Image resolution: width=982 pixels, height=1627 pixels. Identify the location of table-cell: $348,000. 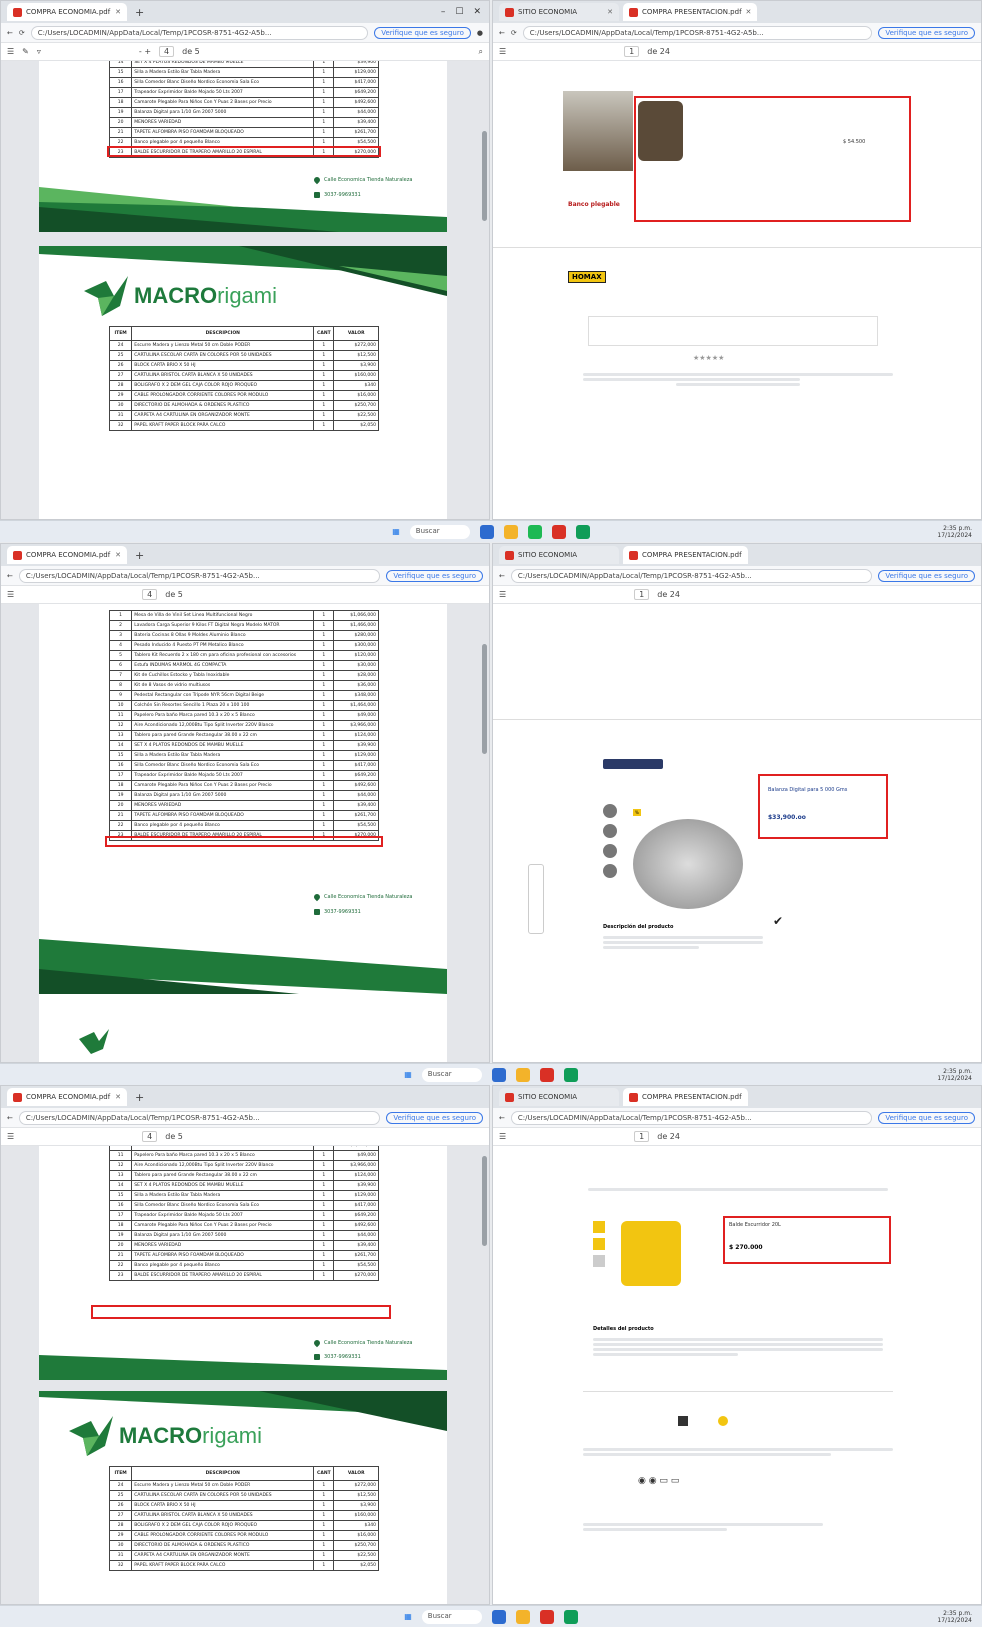
(356, 695).